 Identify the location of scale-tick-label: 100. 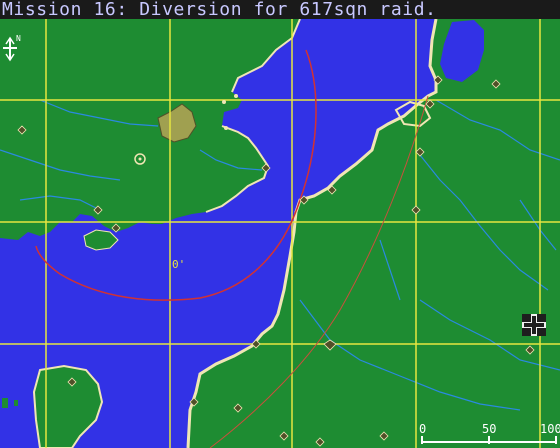
(550, 429).